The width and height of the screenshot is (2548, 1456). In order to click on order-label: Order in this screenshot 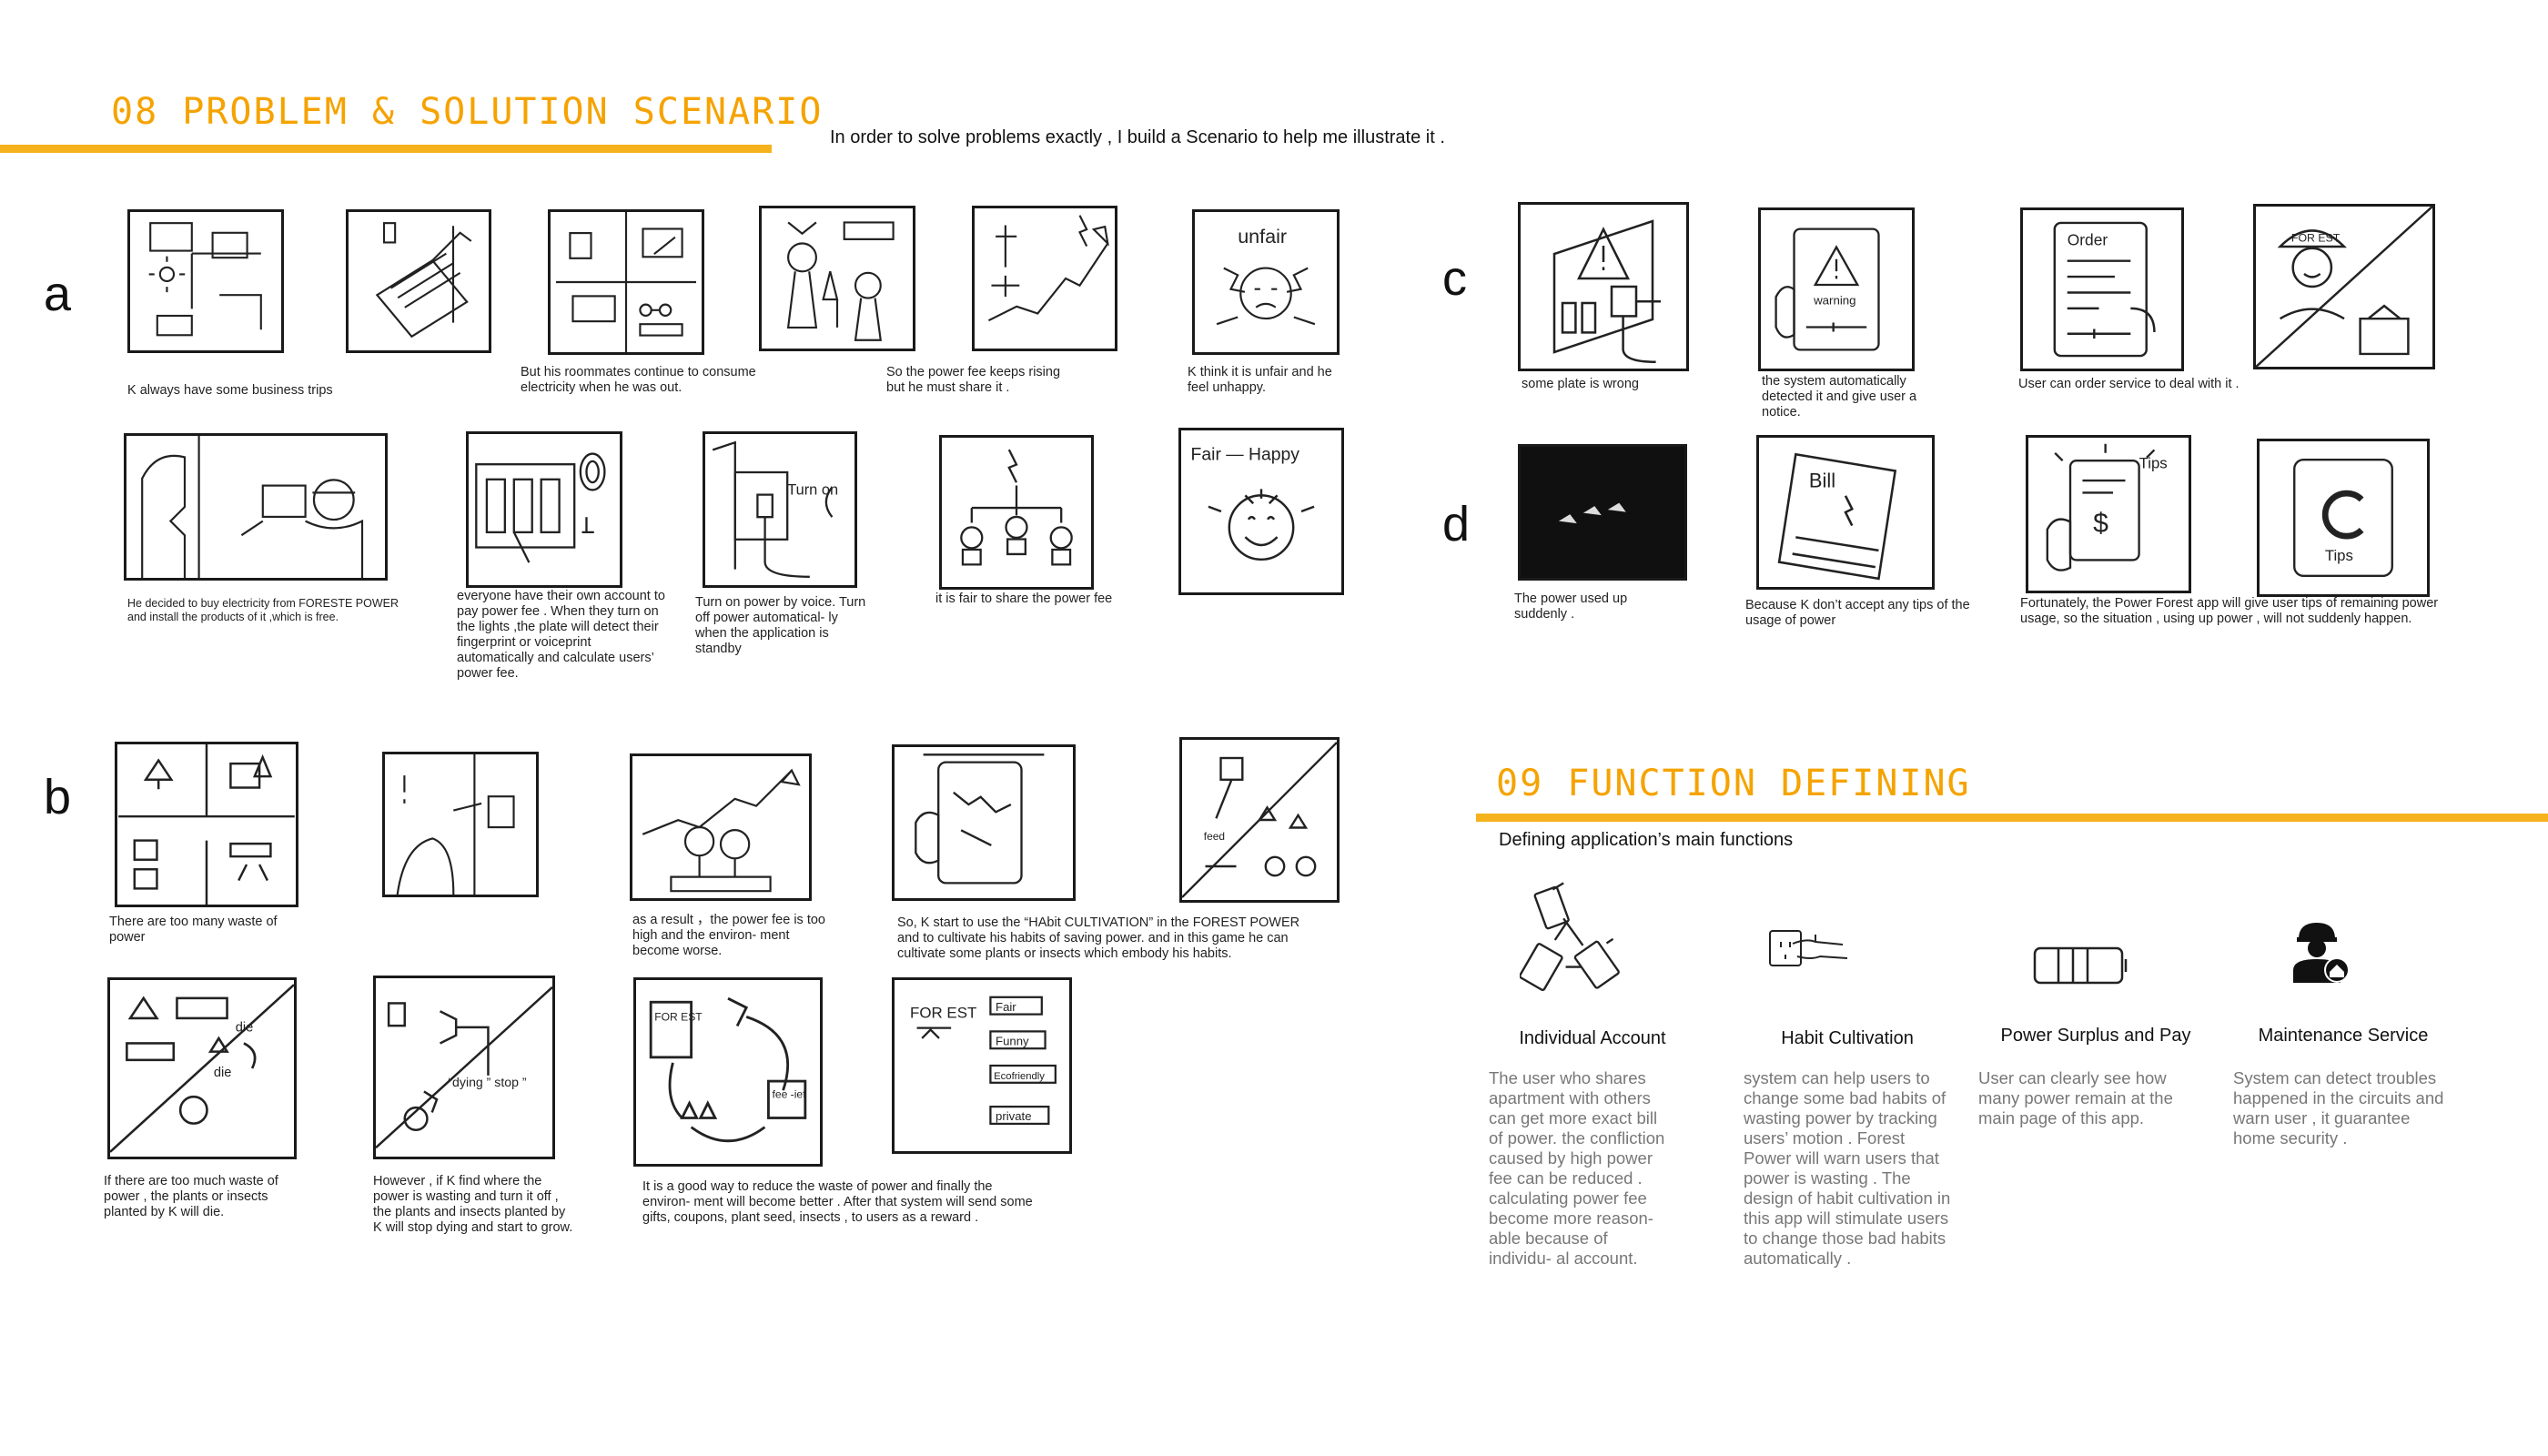, I will do `click(2088, 239)`.